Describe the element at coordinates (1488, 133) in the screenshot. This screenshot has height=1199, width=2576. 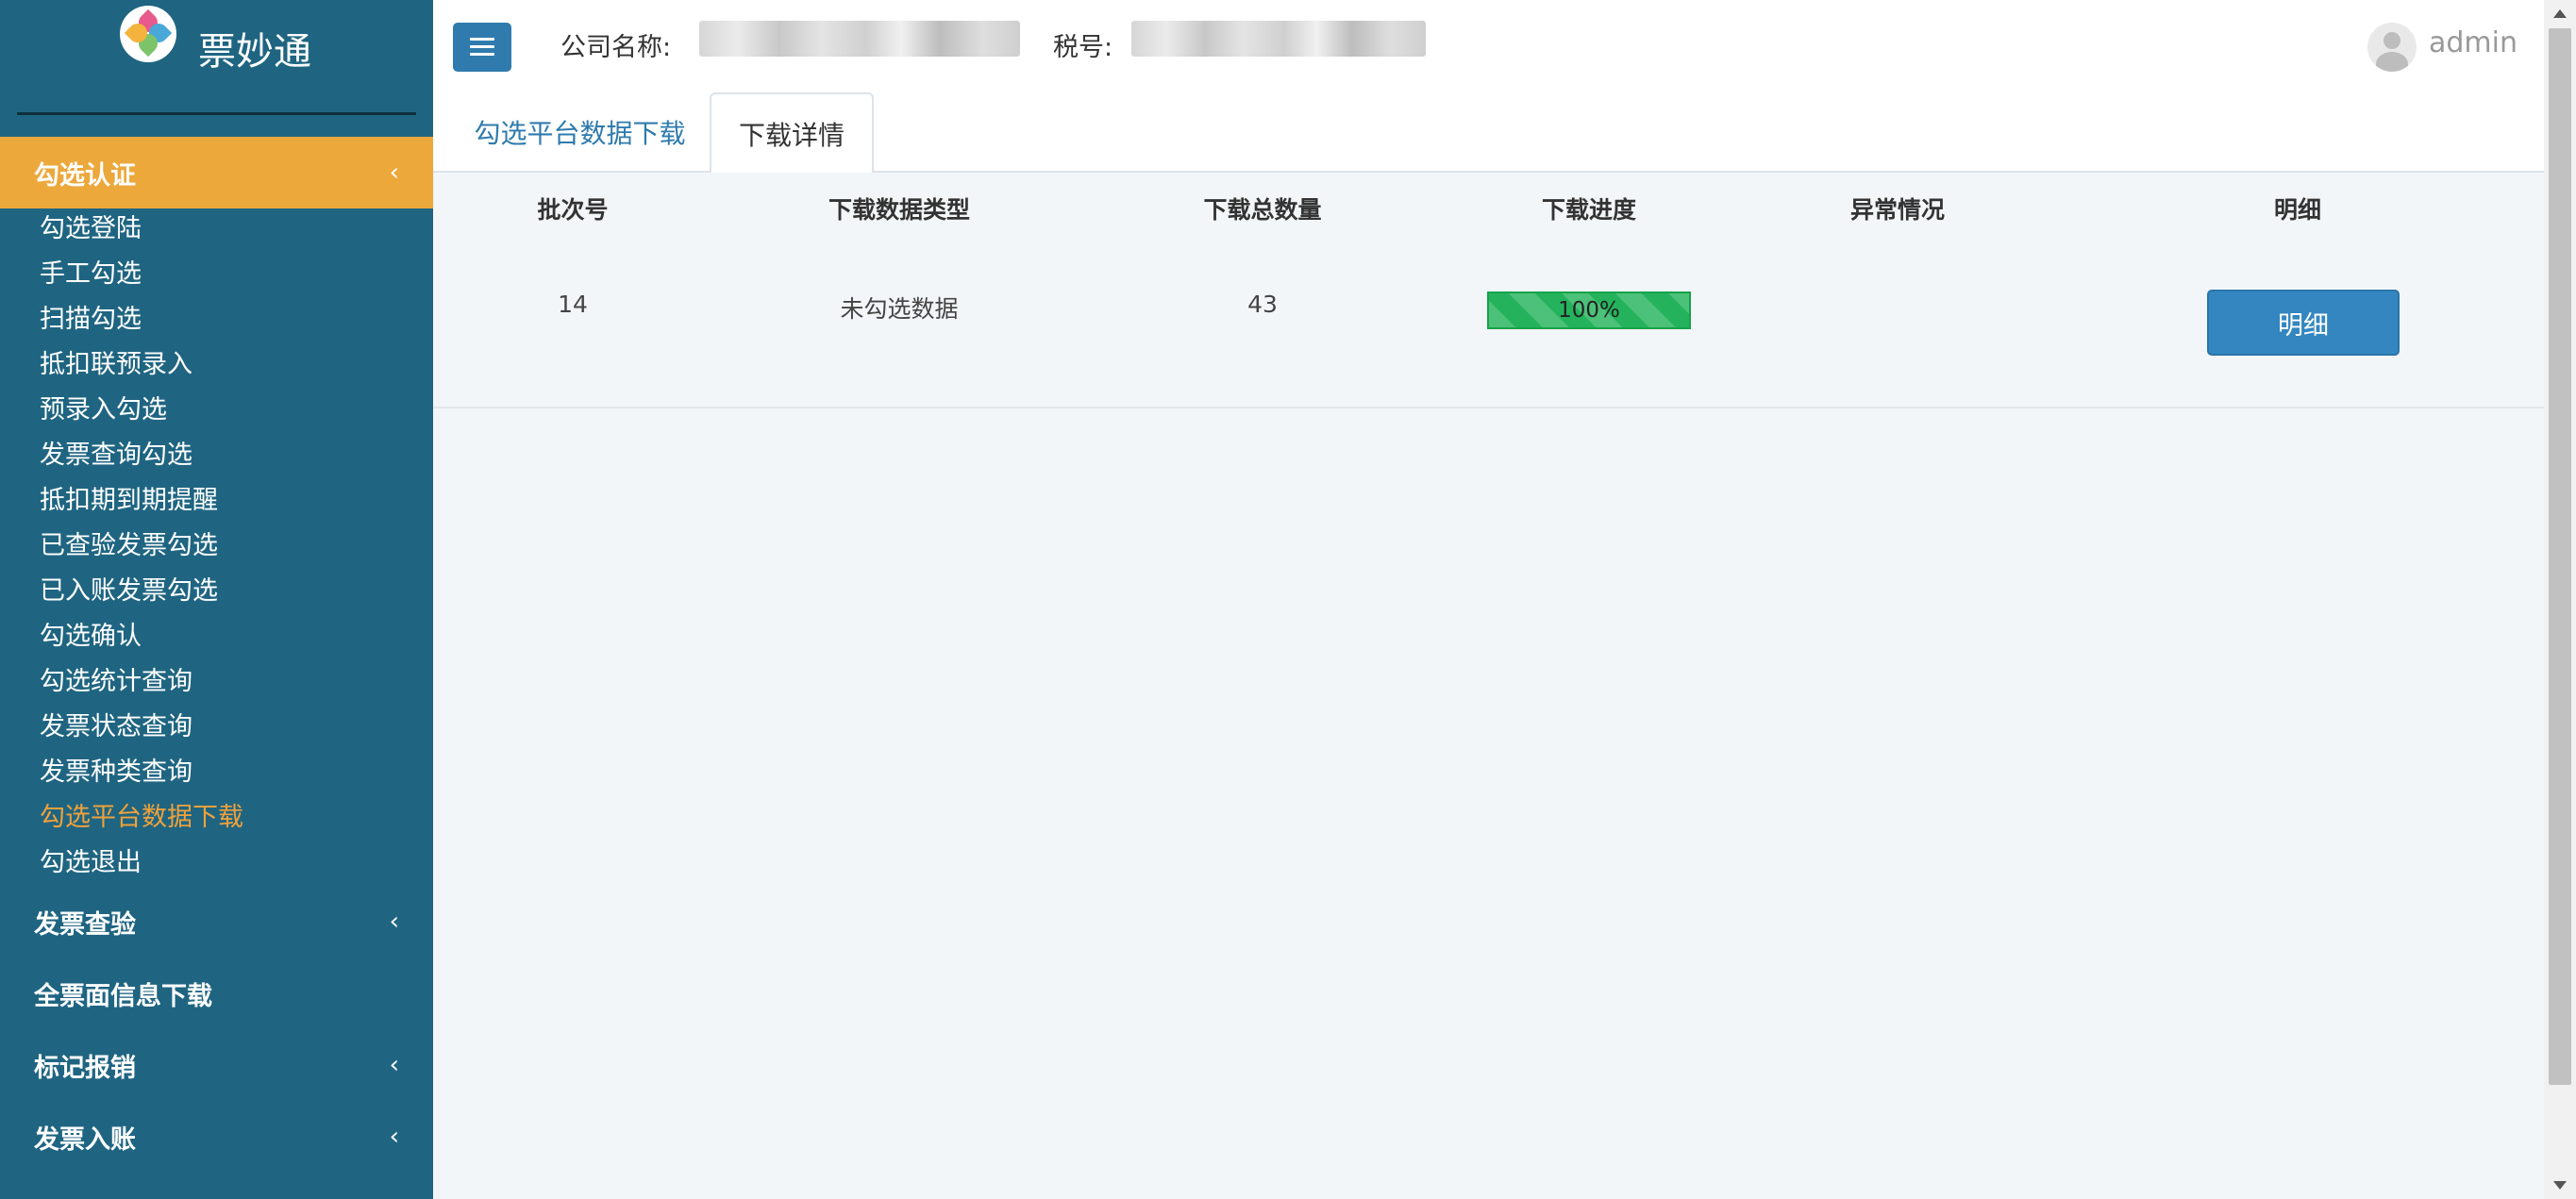
I see `tab-bar: 勾选平台数据下载 下载详情` at that location.